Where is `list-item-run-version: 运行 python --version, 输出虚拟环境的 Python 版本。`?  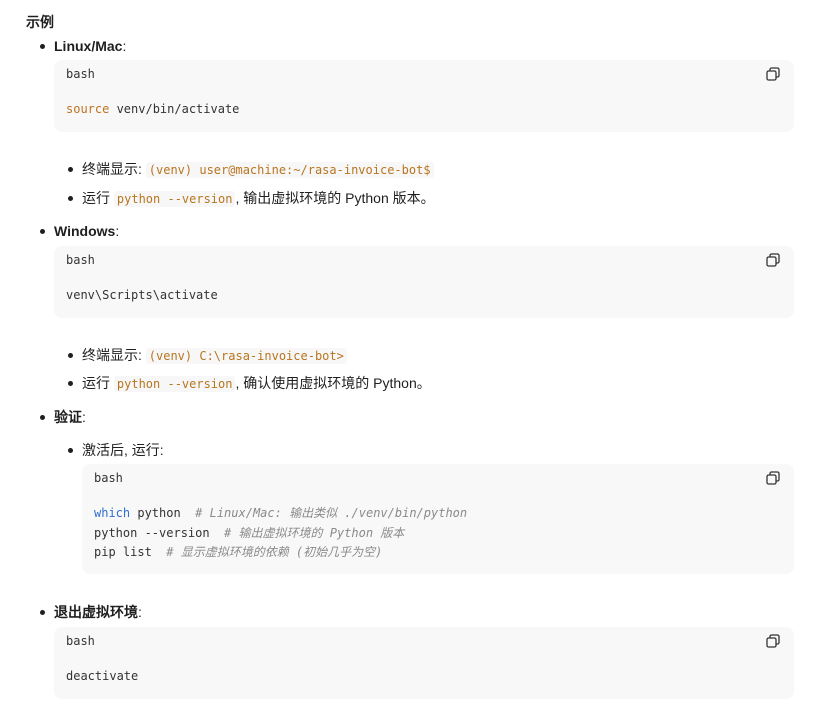 list-item-run-version: 运行 python --version, 输出虚拟环境的 Python 版本。 is located at coordinates (251, 198).